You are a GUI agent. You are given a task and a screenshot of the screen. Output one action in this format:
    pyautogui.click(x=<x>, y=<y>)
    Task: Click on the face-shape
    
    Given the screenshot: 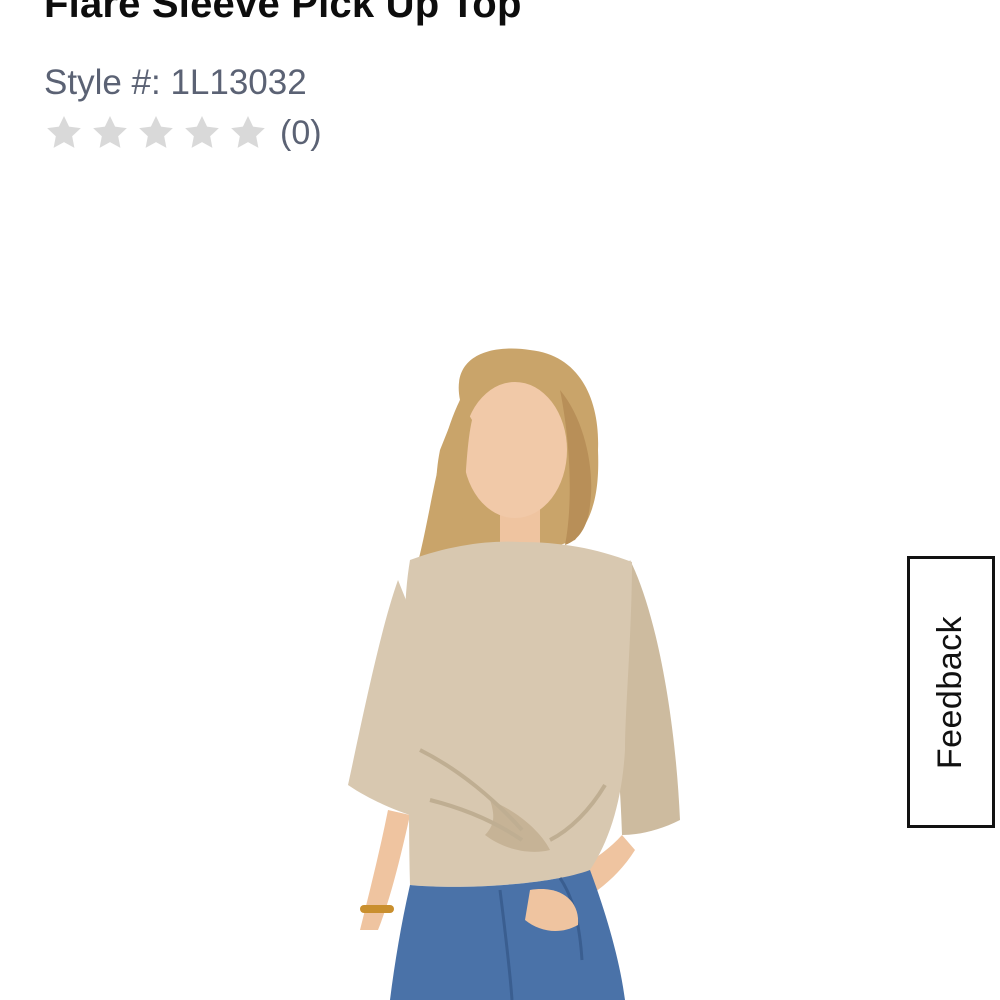 What is the action you would take?
    pyautogui.click(x=515, y=450)
    